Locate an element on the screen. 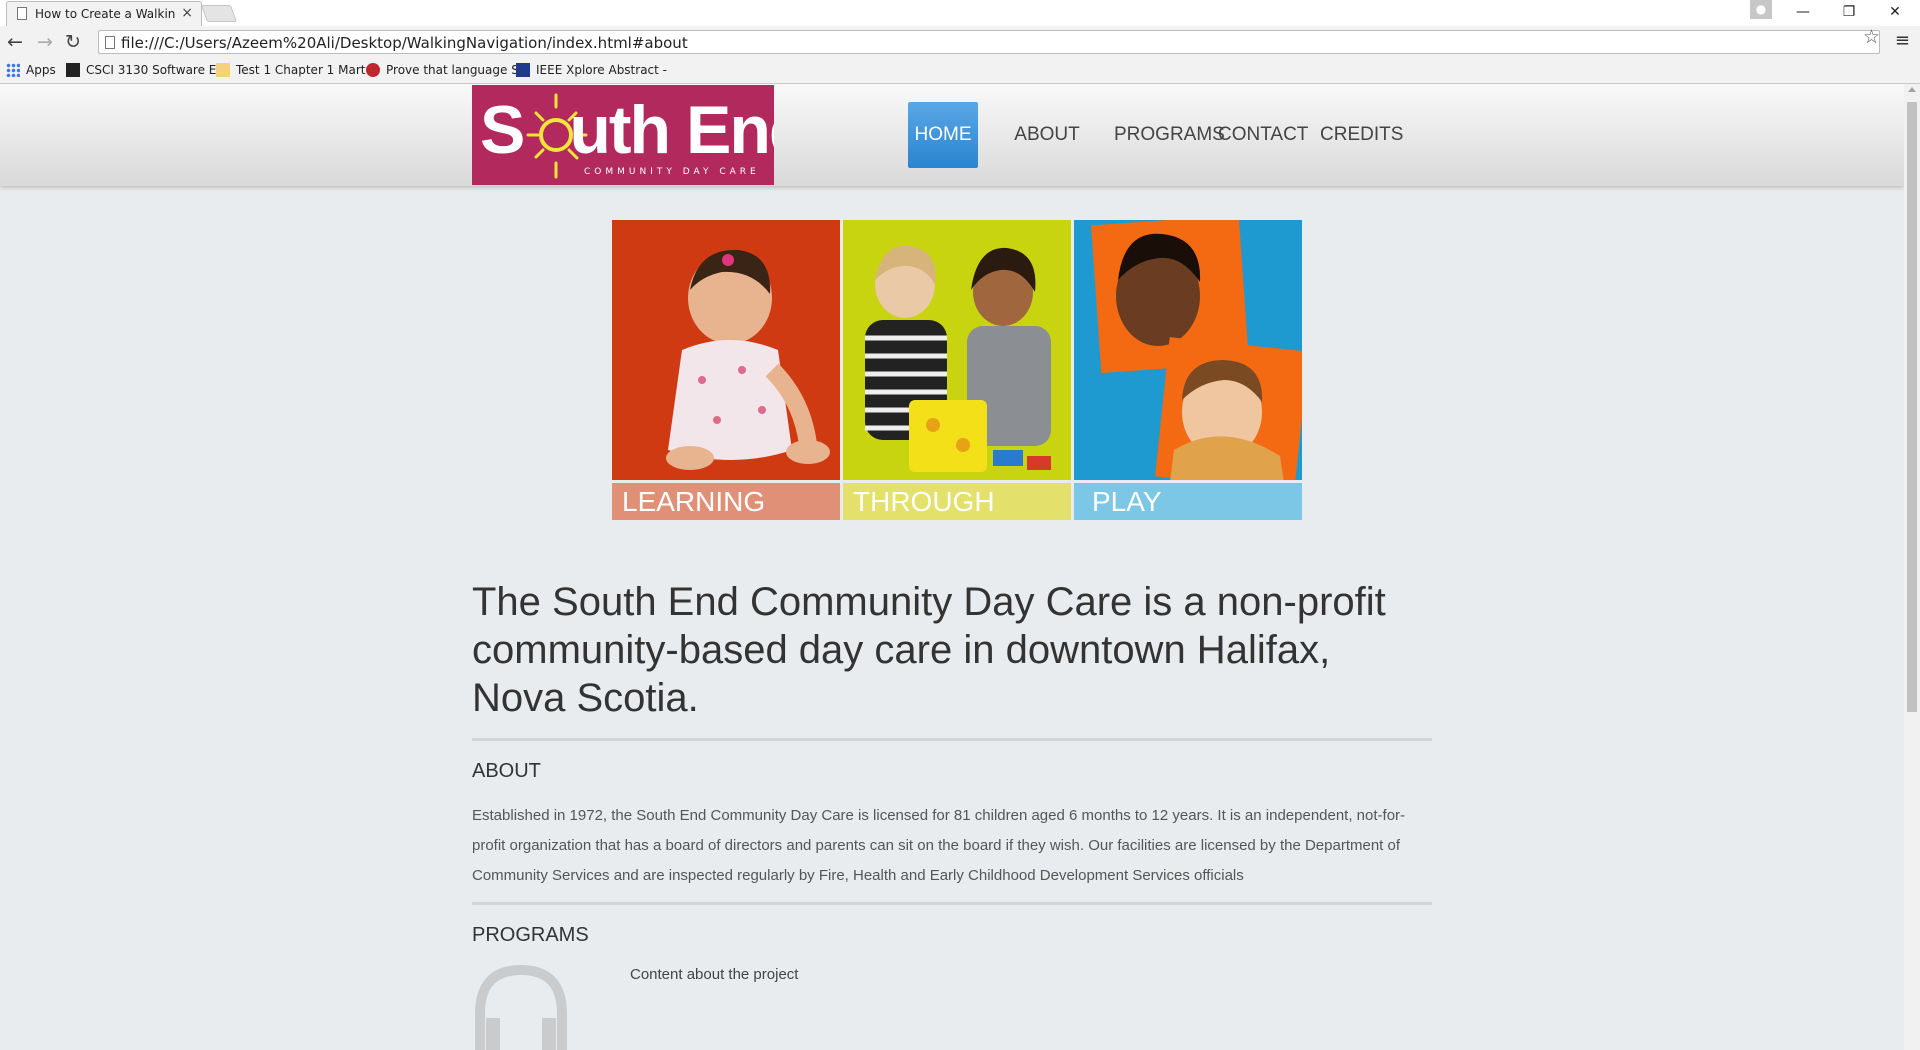 This screenshot has width=1920, height=1050. baby-photo is located at coordinates (726, 350).